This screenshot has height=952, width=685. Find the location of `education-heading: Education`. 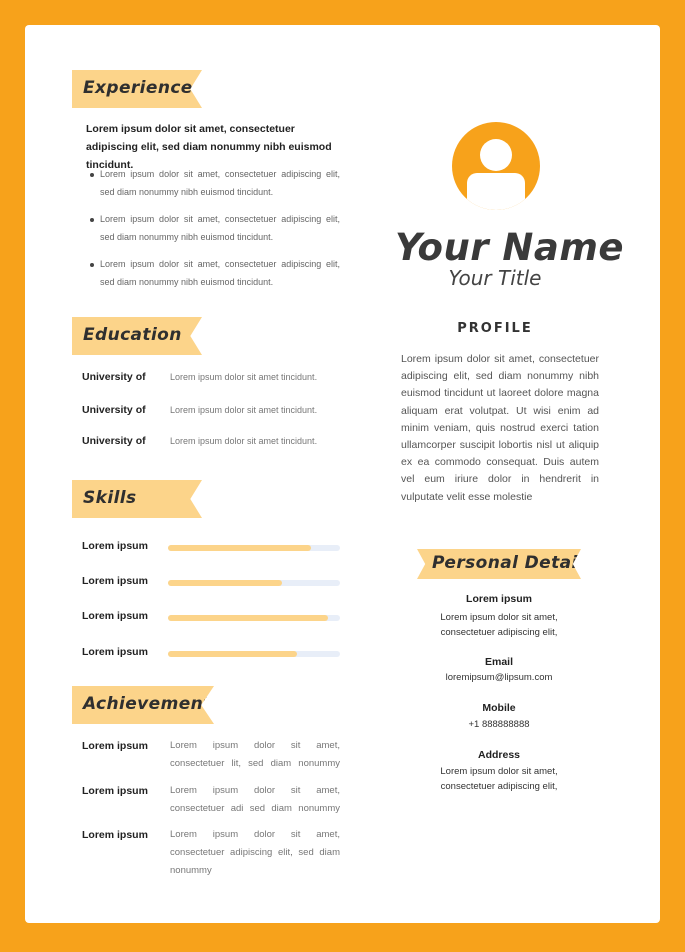

education-heading: Education is located at coordinates (132, 335).